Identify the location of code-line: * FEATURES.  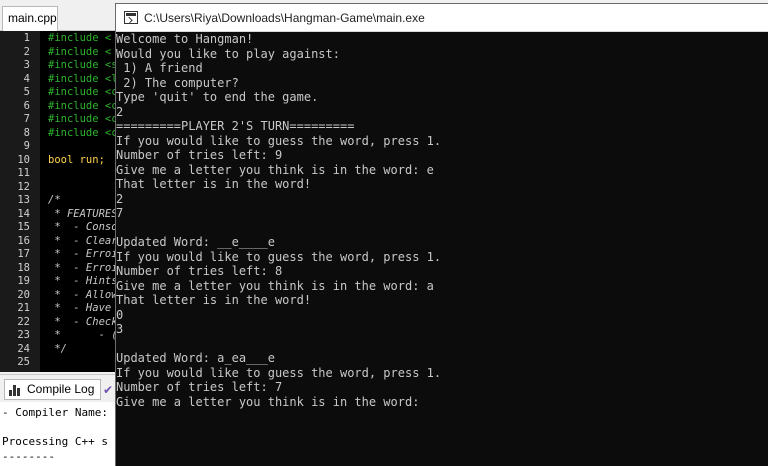
(82, 213).